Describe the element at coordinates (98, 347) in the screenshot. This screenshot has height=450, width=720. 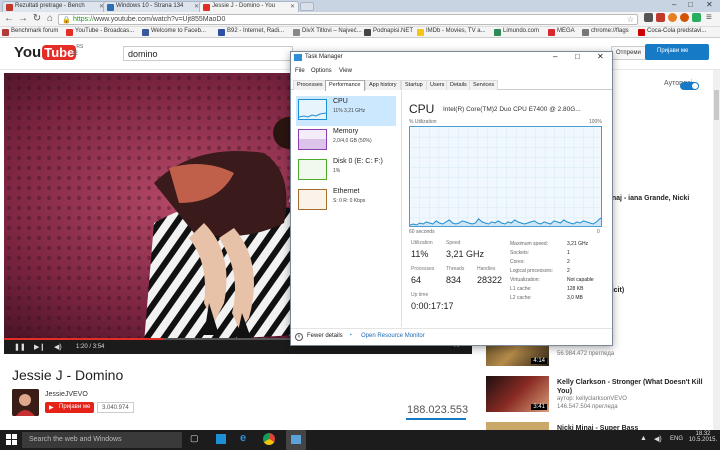
I see `time-total: 3:54` at that location.